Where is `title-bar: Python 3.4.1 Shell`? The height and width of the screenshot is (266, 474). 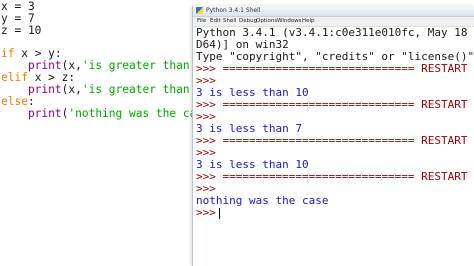 title-bar: Python 3.4.1 Shell is located at coordinates (333, 11).